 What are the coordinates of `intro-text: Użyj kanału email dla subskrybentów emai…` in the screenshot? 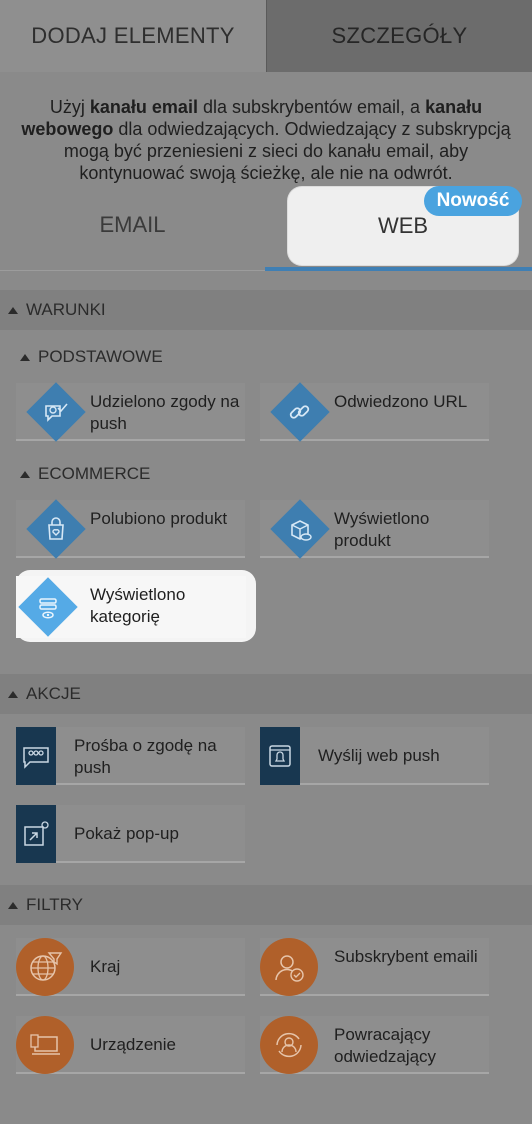 It's located at (266, 140).